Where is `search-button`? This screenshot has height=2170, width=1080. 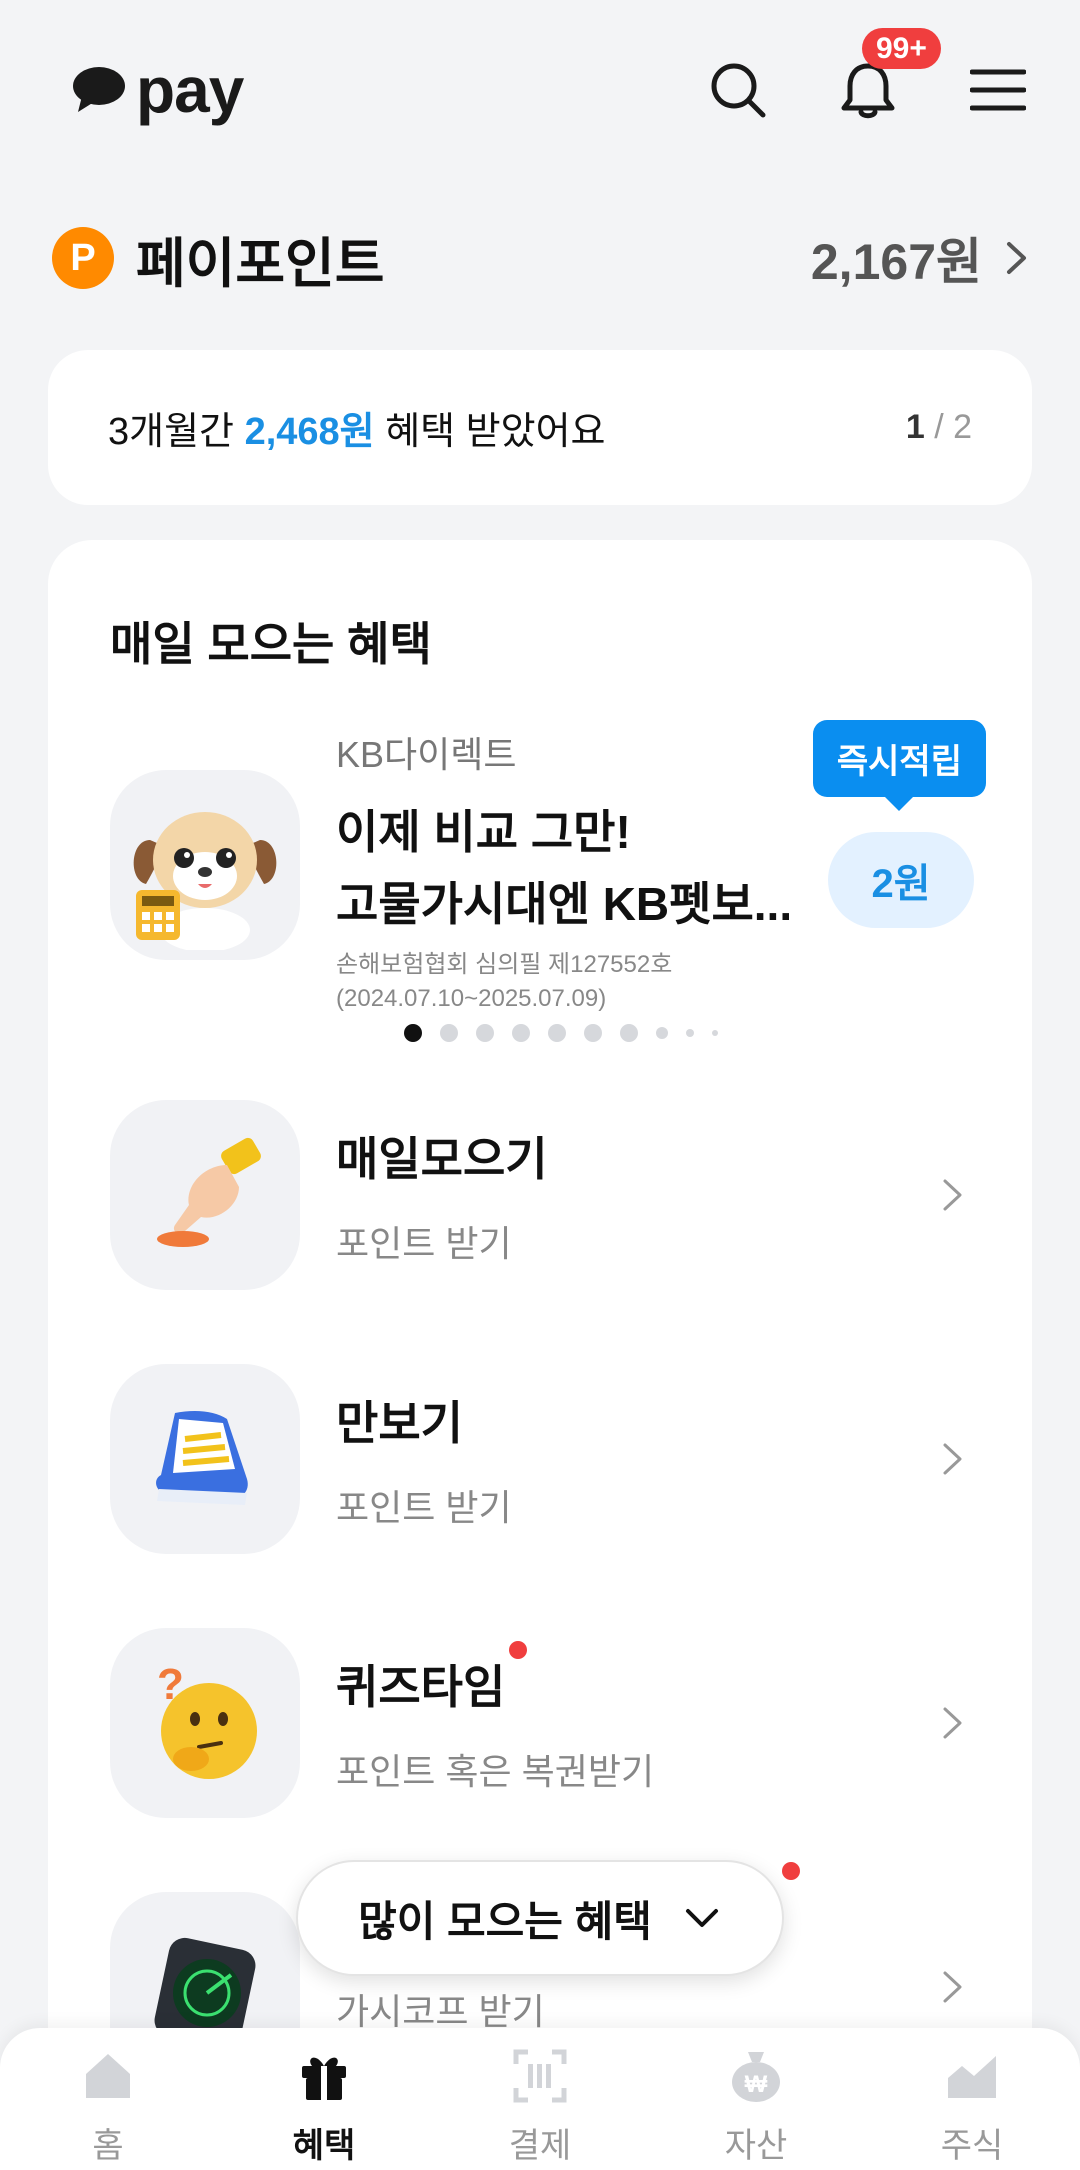 search-button is located at coordinates (738, 90).